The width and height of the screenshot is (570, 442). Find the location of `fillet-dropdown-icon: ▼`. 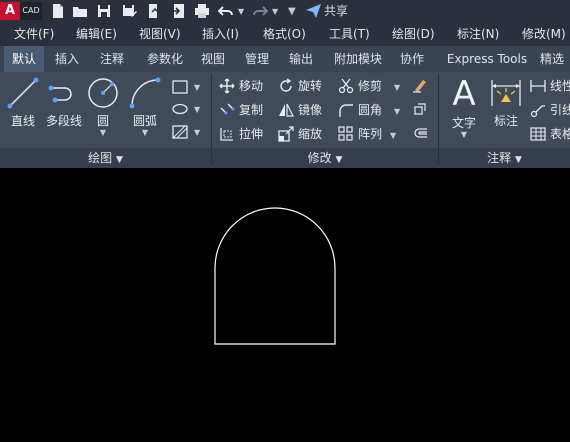

fillet-dropdown-icon: ▼ is located at coordinates (397, 111).